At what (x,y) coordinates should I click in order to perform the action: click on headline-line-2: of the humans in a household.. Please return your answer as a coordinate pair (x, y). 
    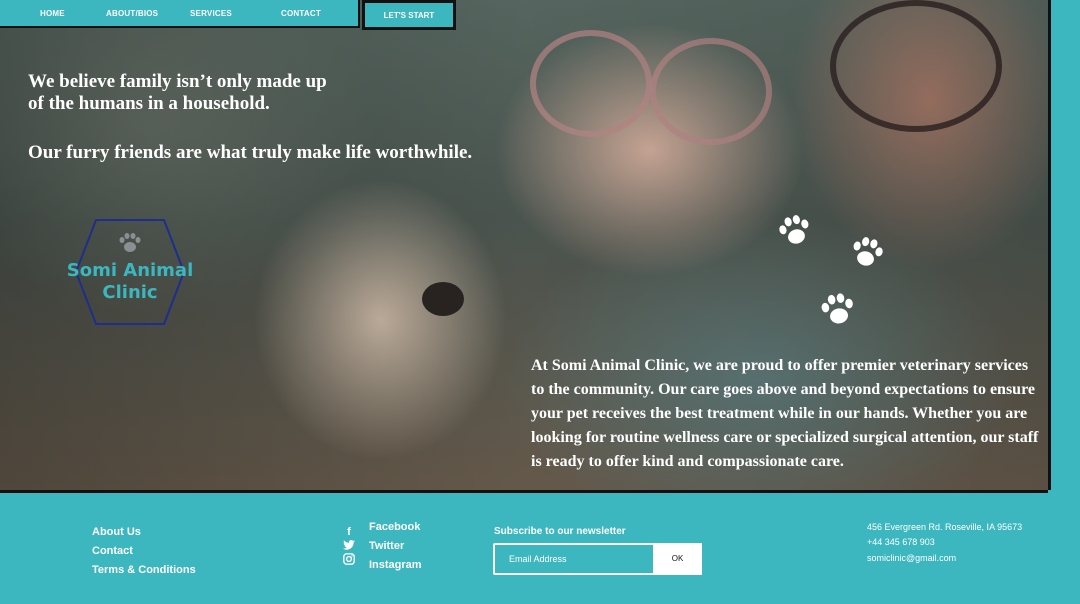
    Looking at the image, I should click on (149, 103).